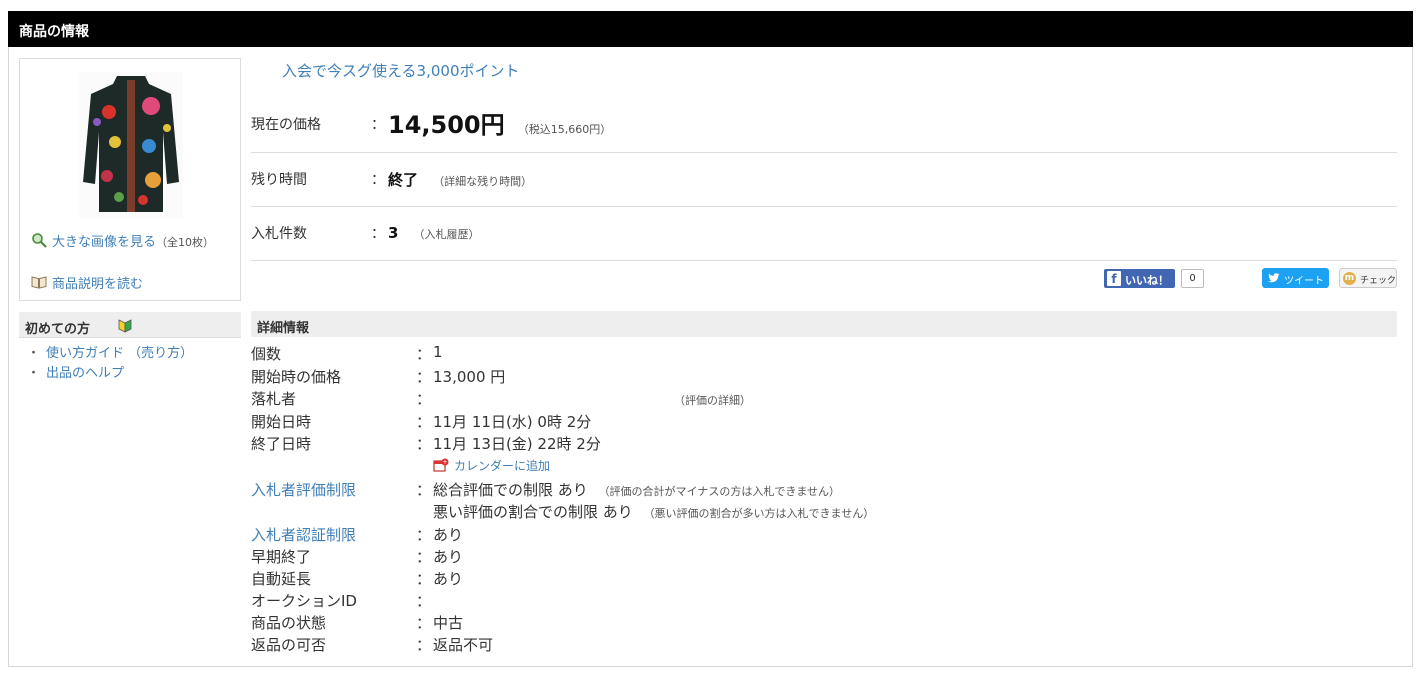 This screenshot has width=1422, height=691. What do you see at coordinates (279, 234) in the screenshot?
I see `bid-count-label: 入札件数` at bounding box center [279, 234].